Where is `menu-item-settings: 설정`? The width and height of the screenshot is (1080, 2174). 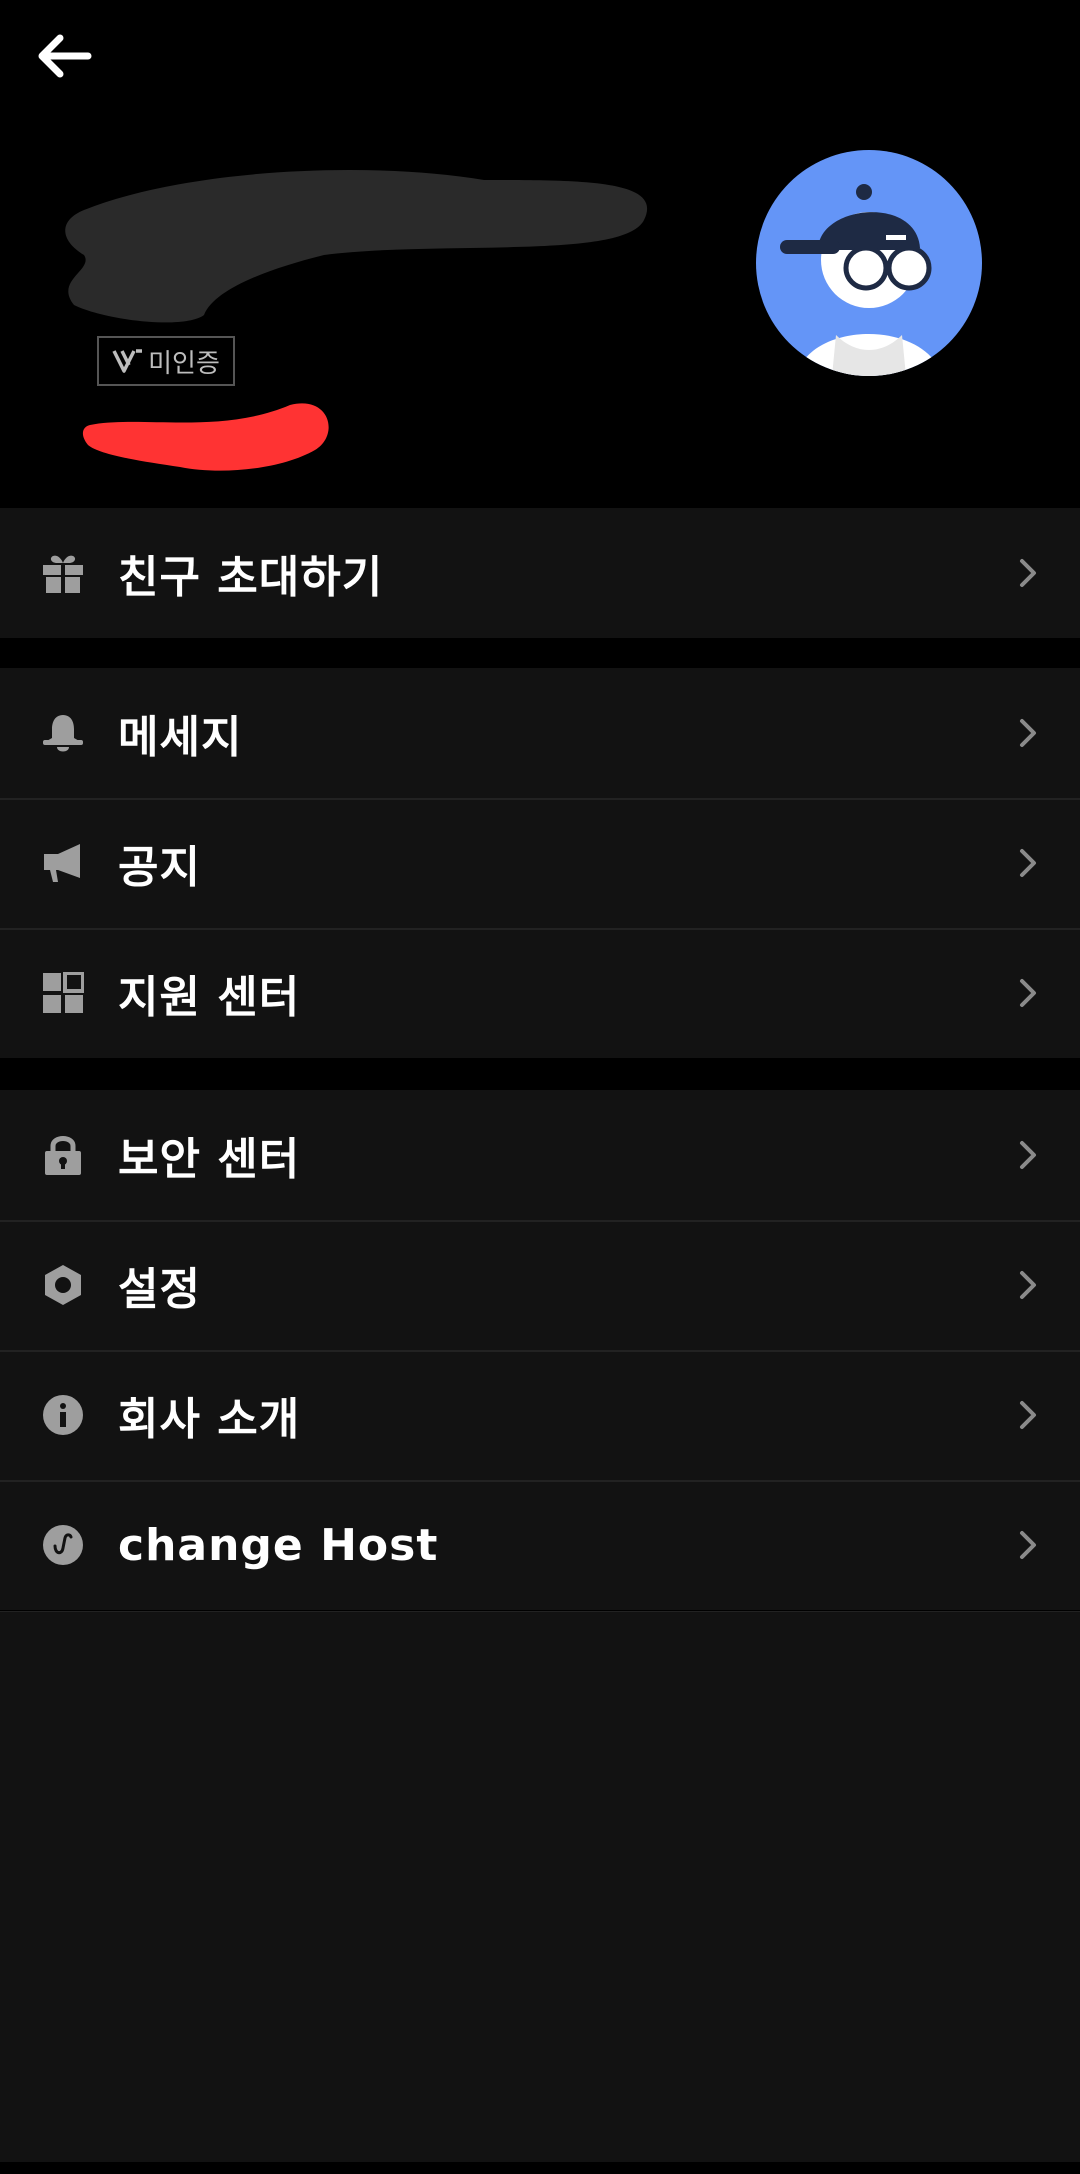 menu-item-settings: 설정 is located at coordinates (540, 1285).